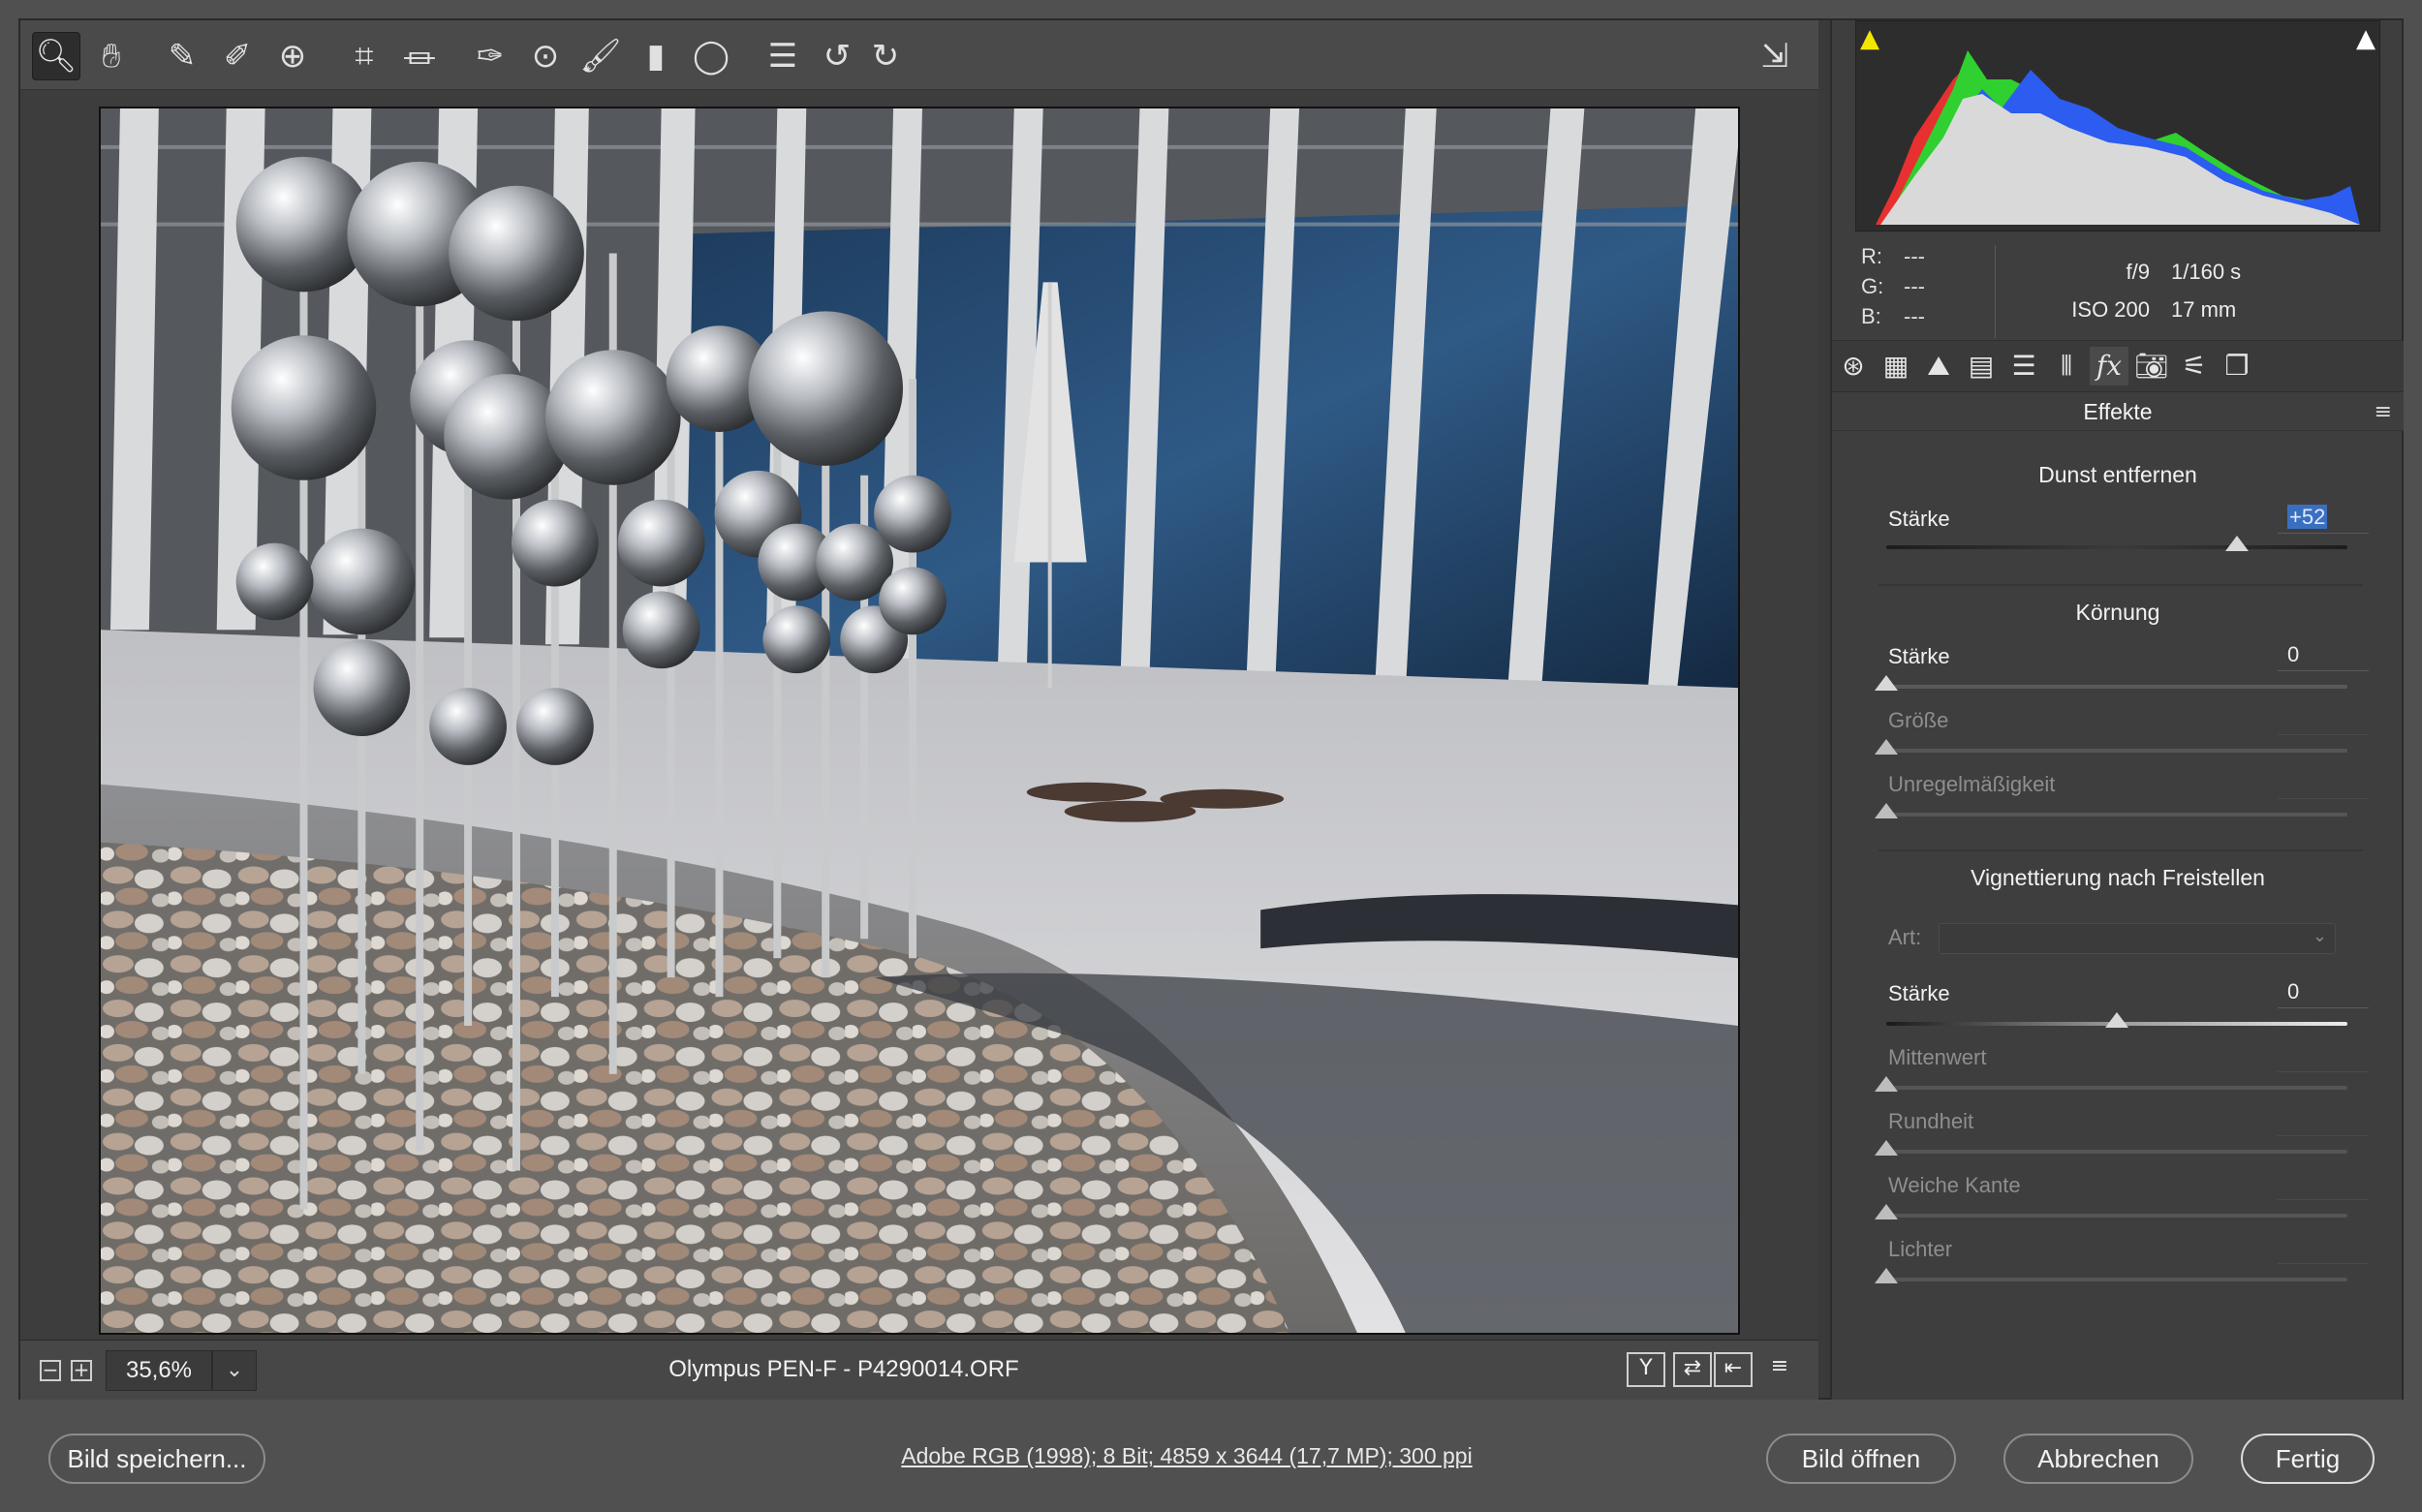 The image size is (2422, 1512). What do you see at coordinates (711, 56) in the screenshot?
I see `ellipse-icon: ◯` at bounding box center [711, 56].